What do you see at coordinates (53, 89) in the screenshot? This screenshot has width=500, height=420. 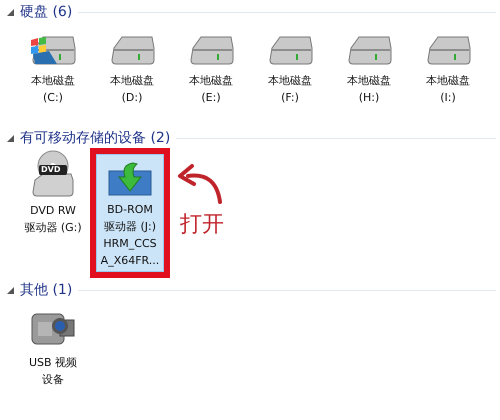 I see `item-label: 本地磁盘 (C:)` at bounding box center [53, 89].